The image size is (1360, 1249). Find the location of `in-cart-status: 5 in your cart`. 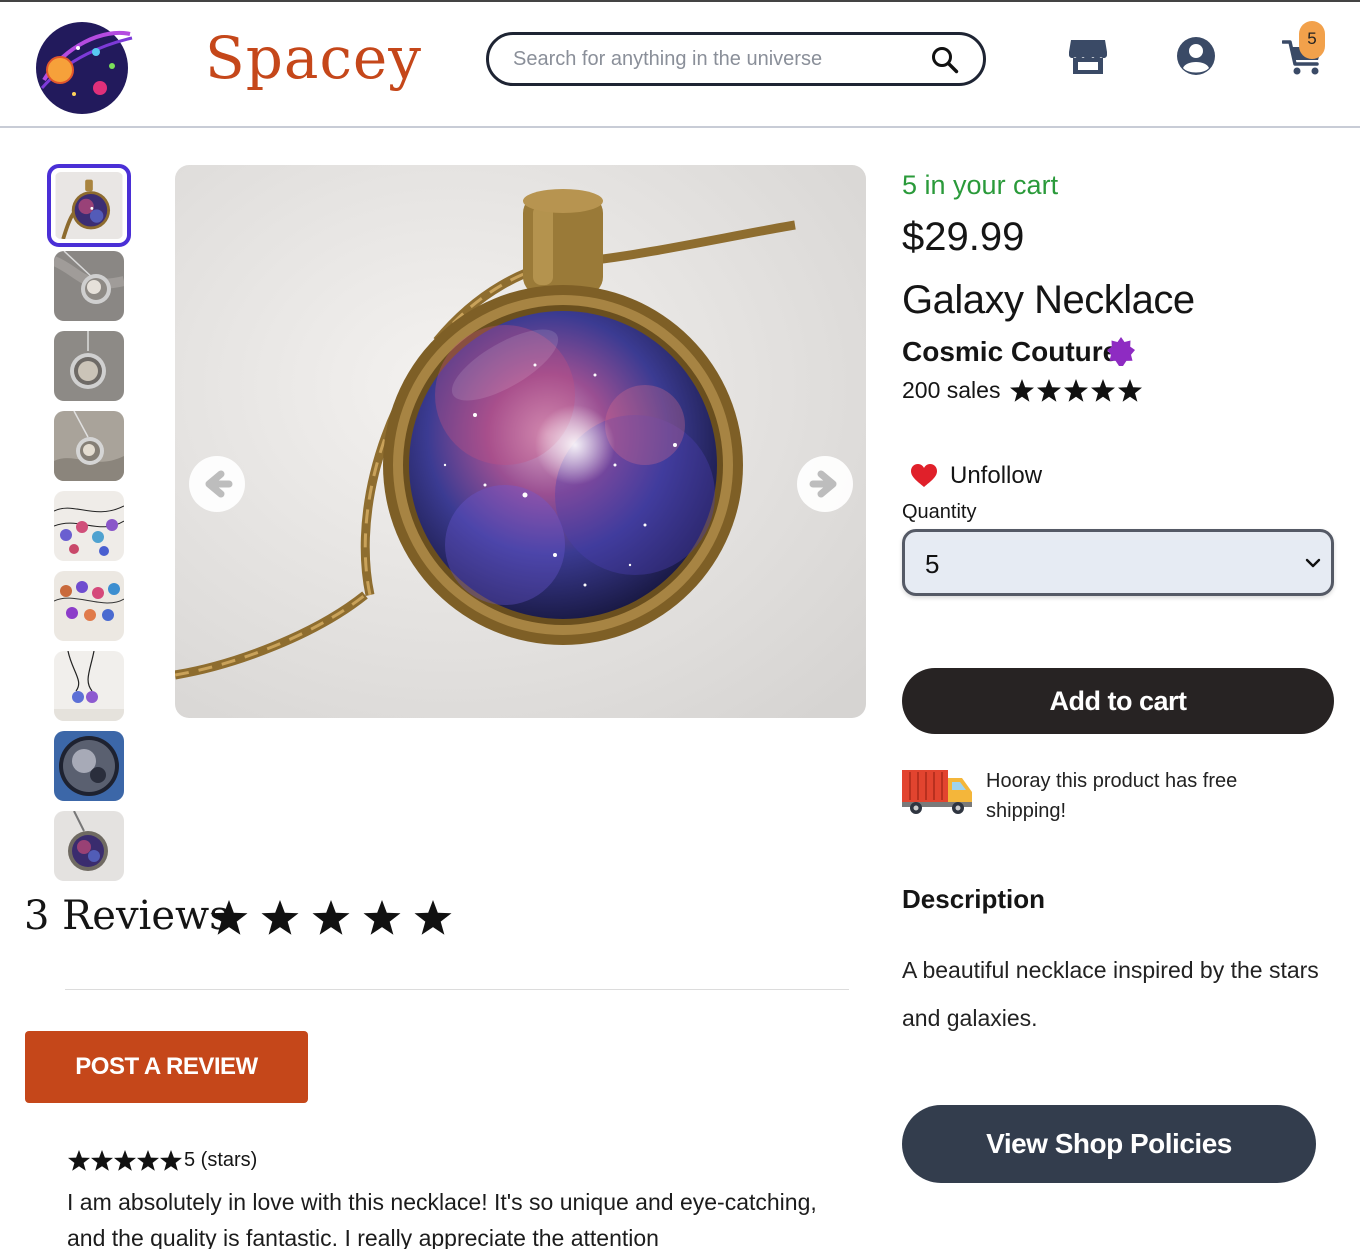

in-cart-status: 5 in your cart is located at coordinates (980, 185).